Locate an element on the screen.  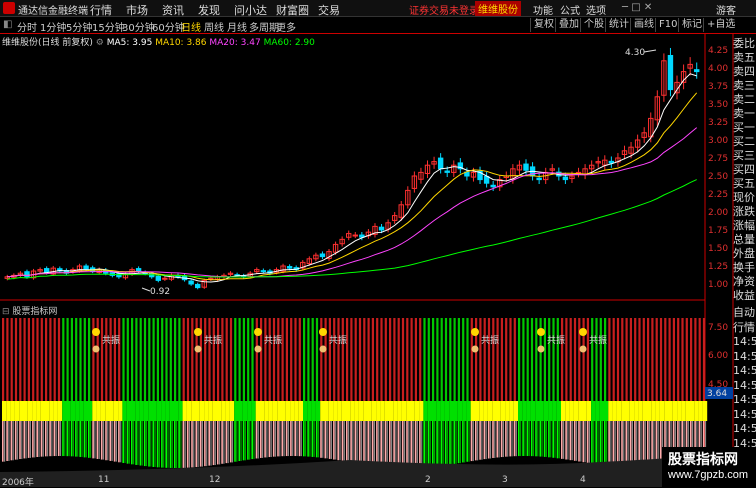
x-tick-nov: 11 is located at coordinates (104, 480).